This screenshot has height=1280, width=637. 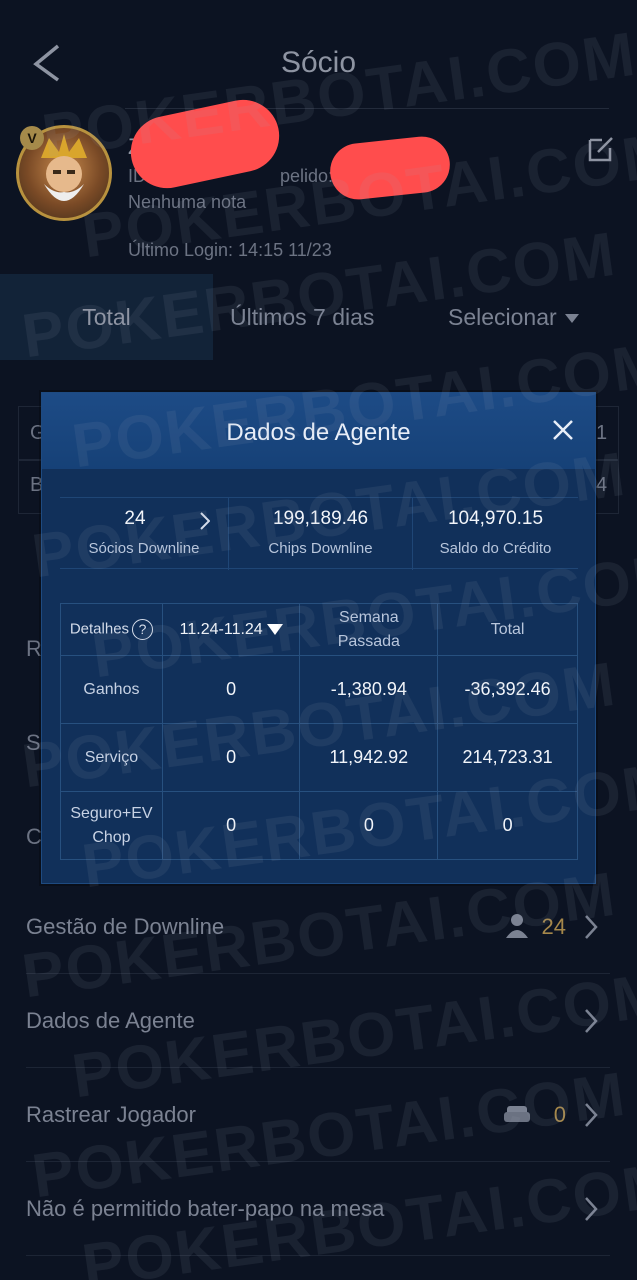 I want to click on cell-week: 11,942.92, so click(x=369, y=757).